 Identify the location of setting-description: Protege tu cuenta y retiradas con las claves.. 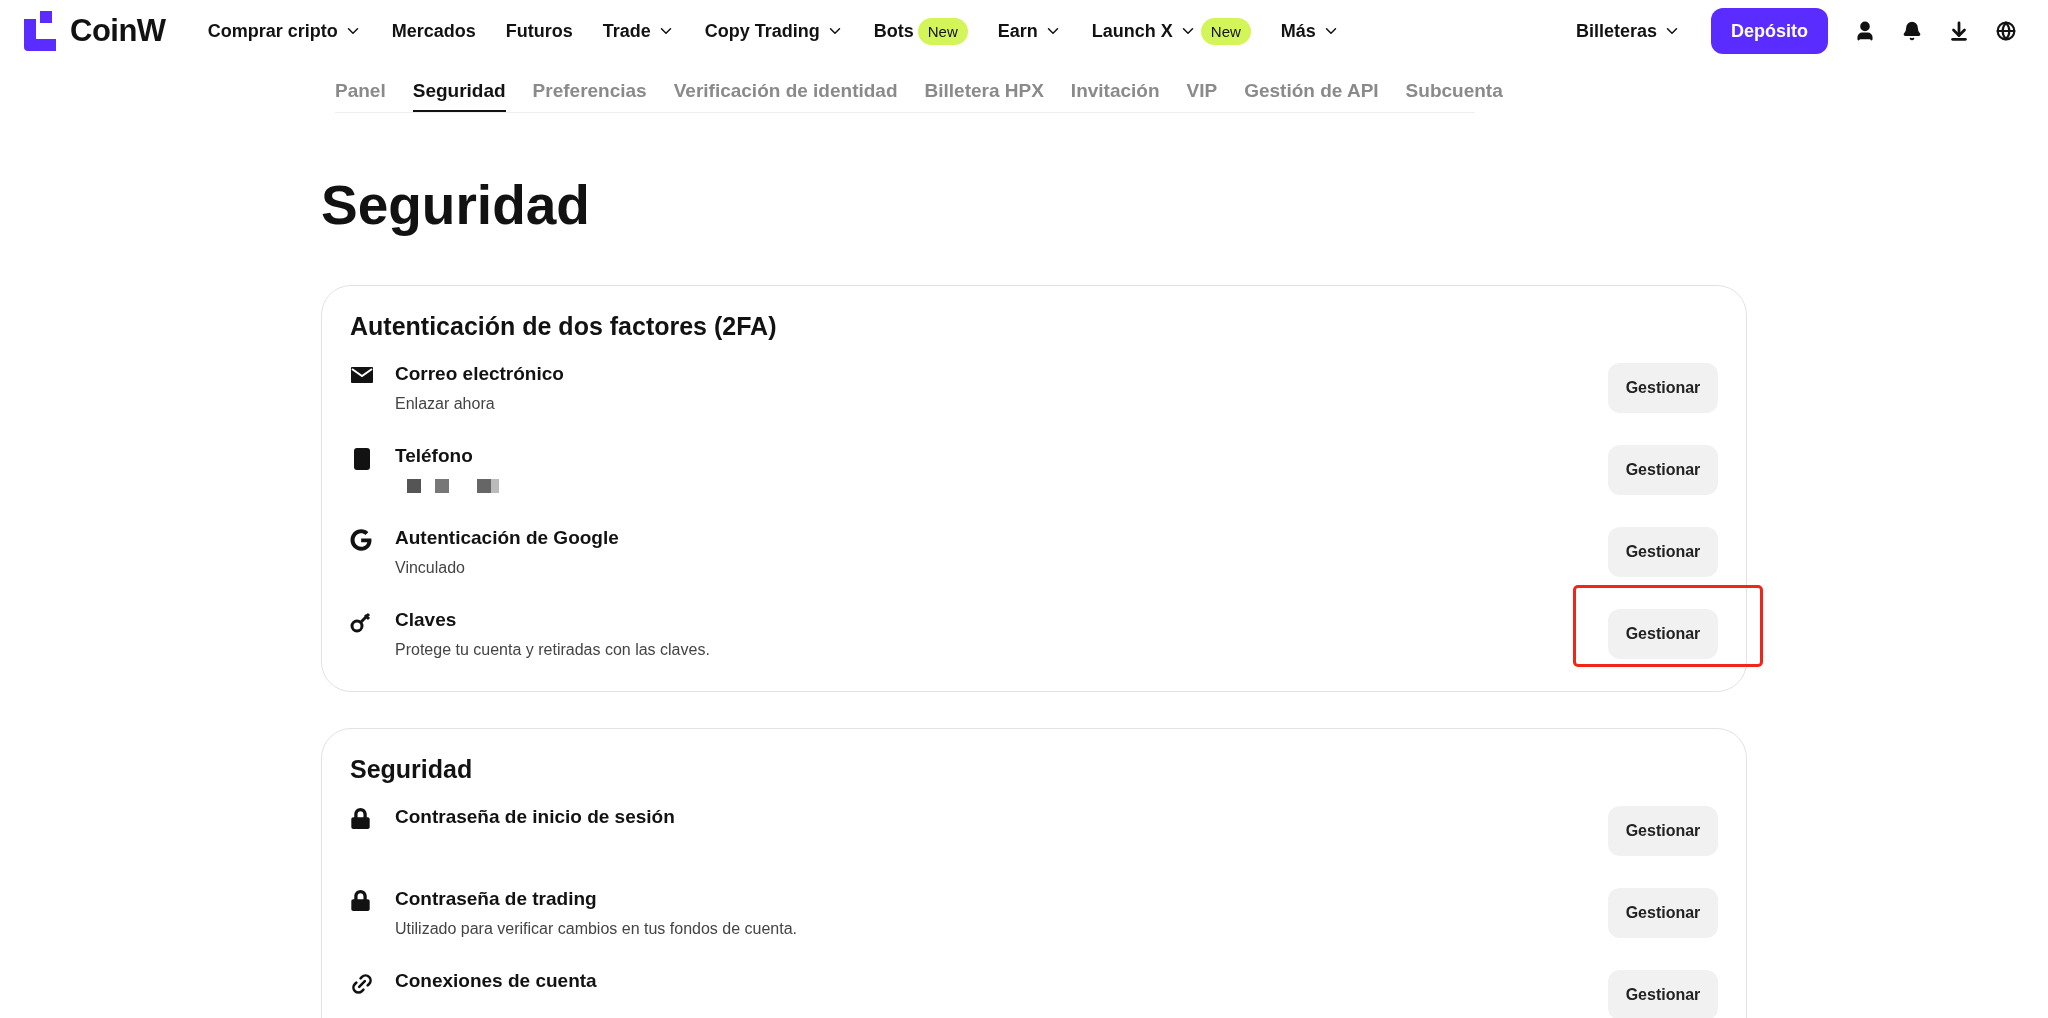
(553, 650).